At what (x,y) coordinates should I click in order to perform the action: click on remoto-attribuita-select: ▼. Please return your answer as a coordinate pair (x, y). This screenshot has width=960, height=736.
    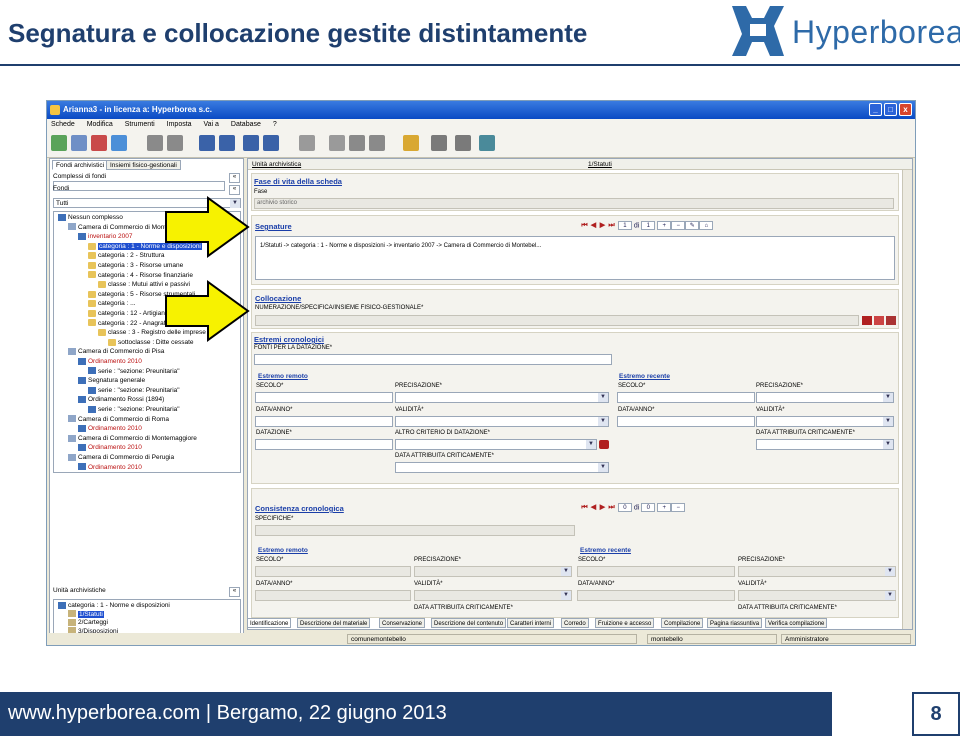
    Looking at the image, I should click on (502, 467).